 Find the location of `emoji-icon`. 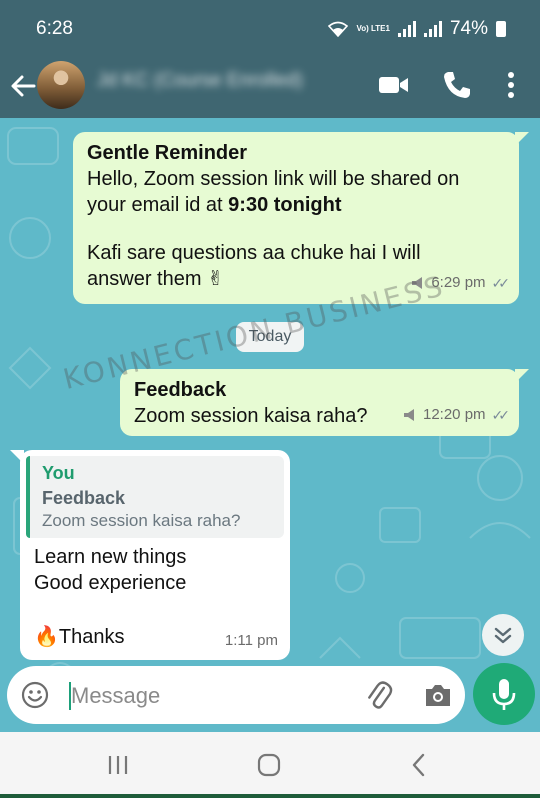

emoji-icon is located at coordinates (35, 695).